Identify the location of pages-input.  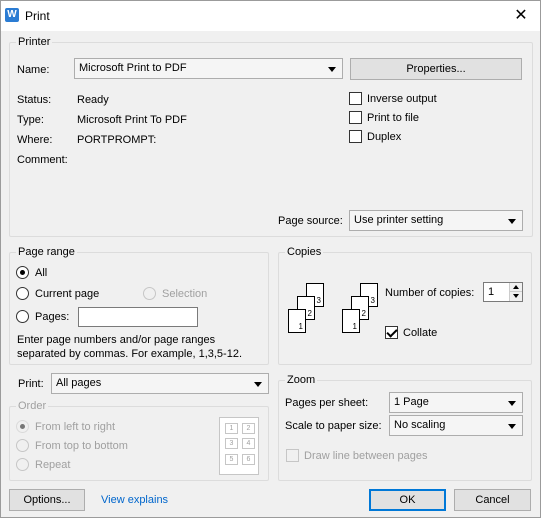
(138, 317).